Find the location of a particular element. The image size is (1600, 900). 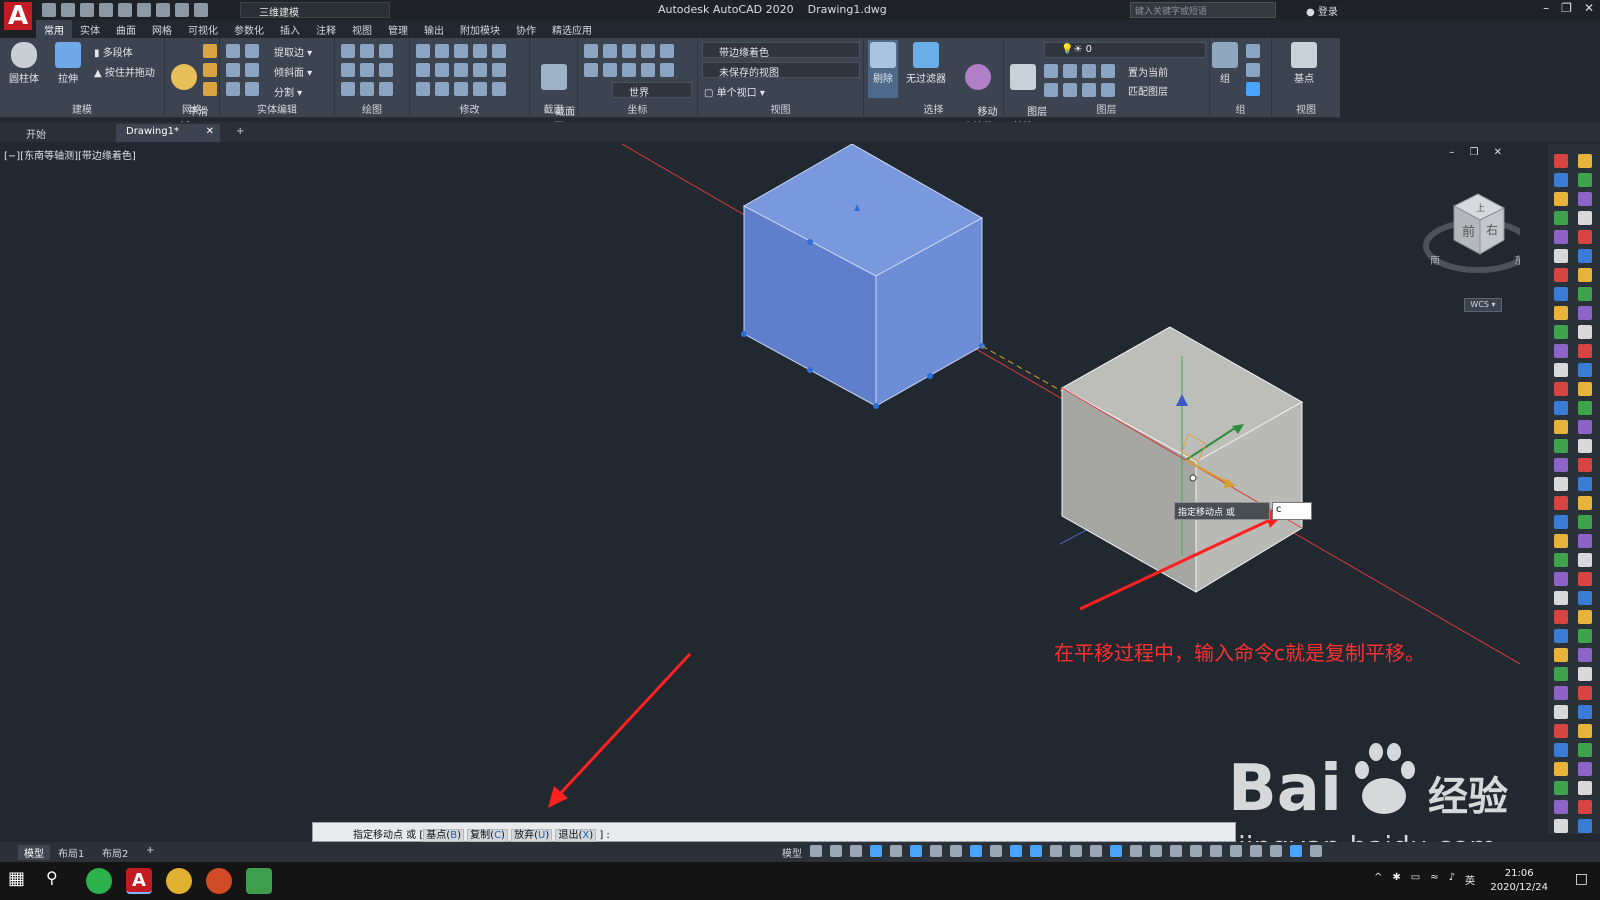

cylinder-button: 圆柱体 is located at coordinates (24, 63).